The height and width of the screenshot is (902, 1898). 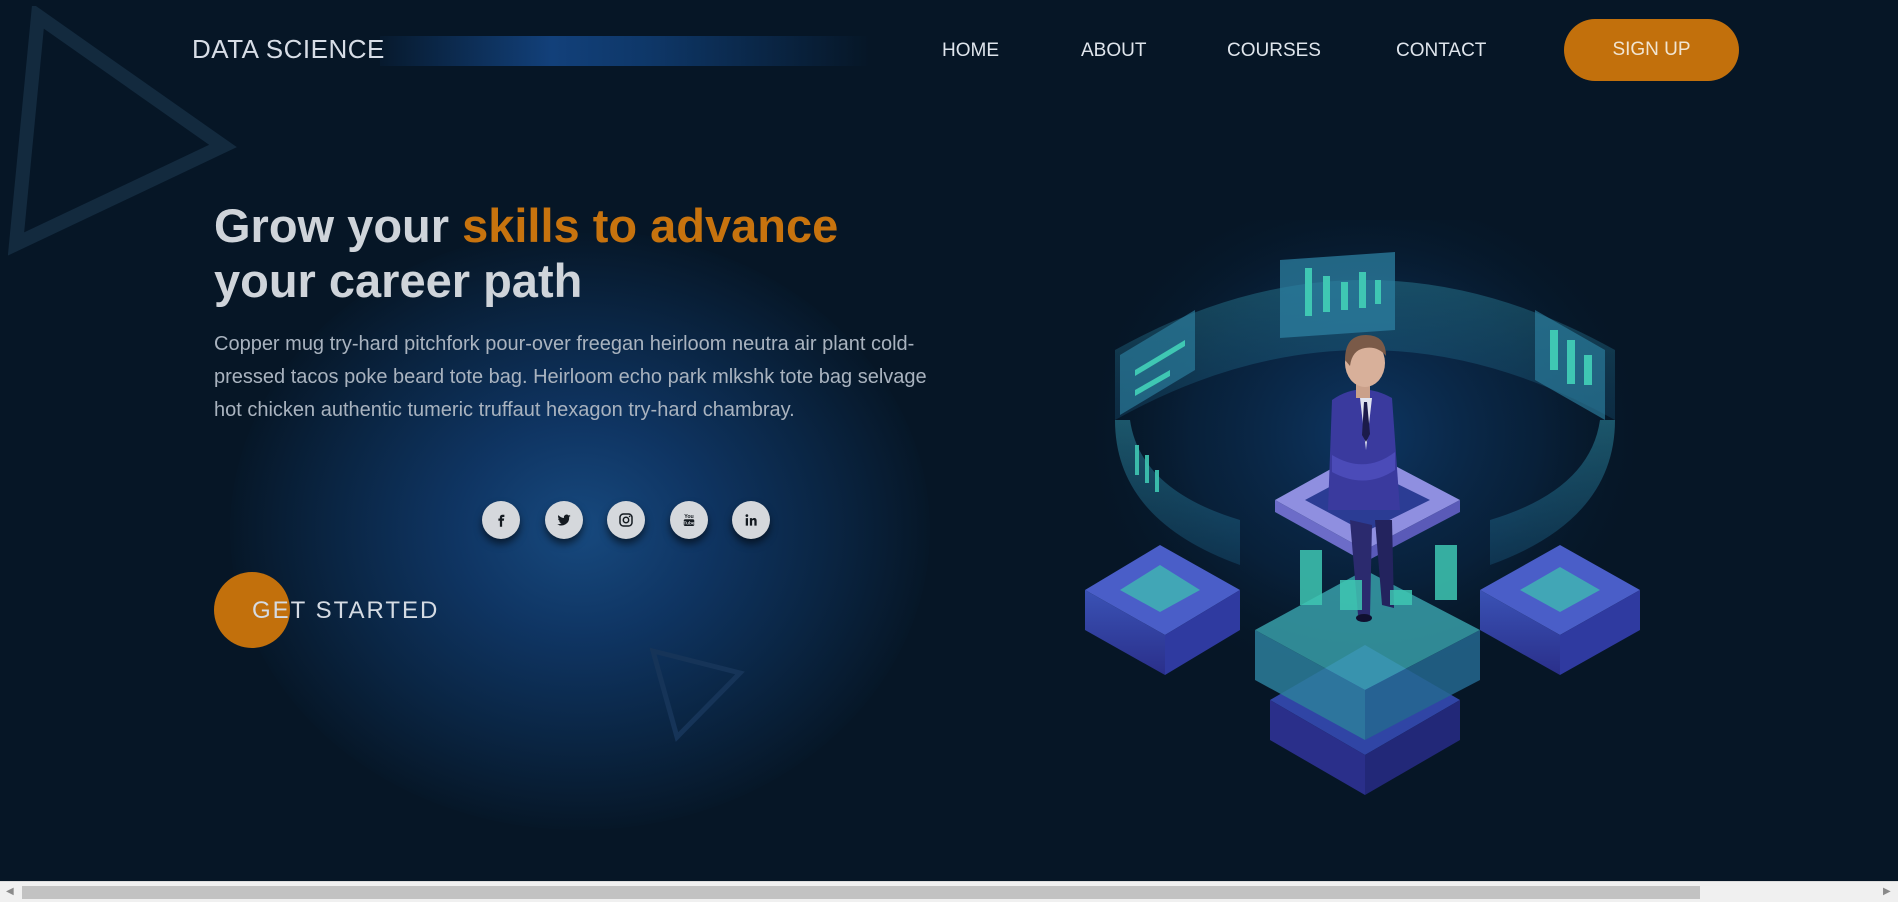 I want to click on instagram-icon, so click(x=626, y=520).